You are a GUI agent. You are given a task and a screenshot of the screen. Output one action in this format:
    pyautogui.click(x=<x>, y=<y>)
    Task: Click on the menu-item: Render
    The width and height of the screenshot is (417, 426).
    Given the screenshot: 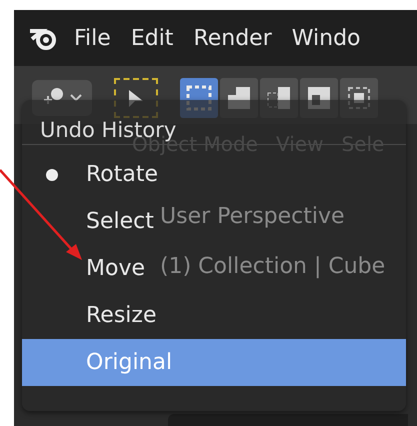 What is the action you would take?
    pyautogui.click(x=232, y=38)
    